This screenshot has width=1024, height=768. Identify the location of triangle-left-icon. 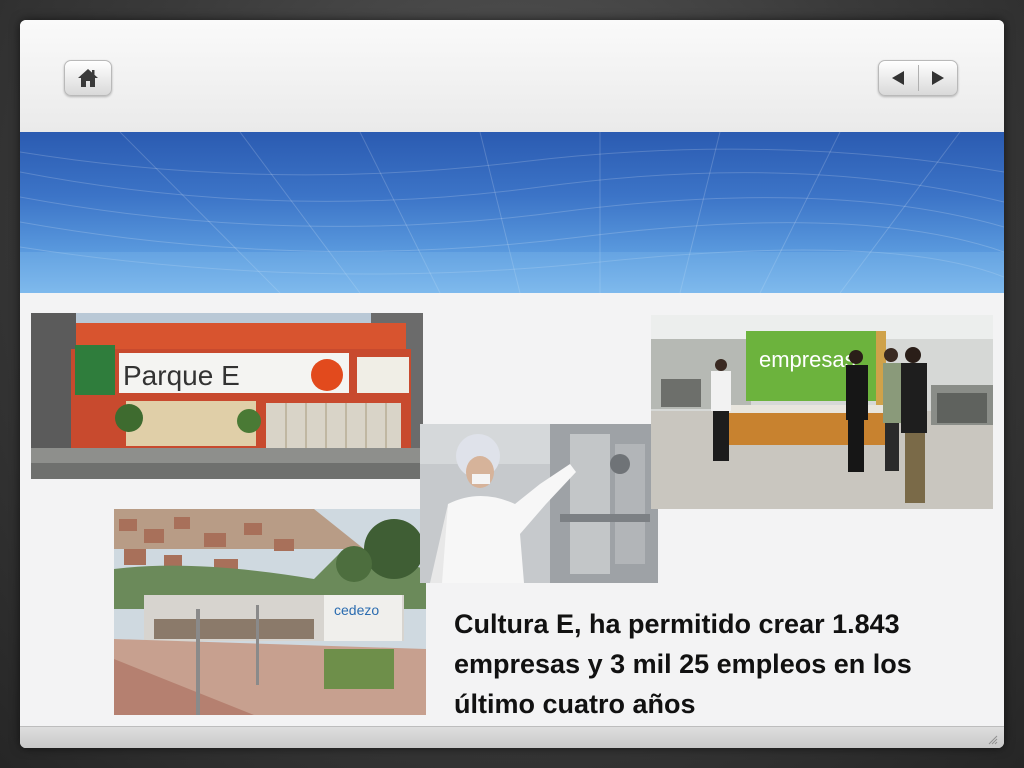
(898, 78).